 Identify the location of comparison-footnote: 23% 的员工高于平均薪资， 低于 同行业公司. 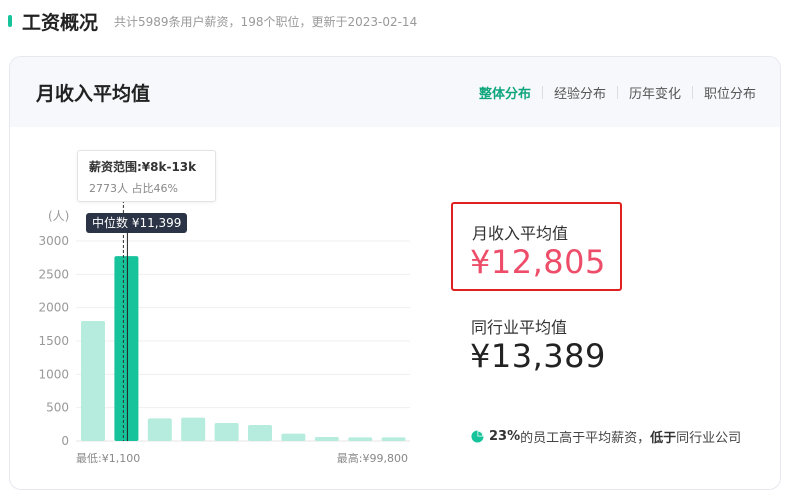
(606, 436).